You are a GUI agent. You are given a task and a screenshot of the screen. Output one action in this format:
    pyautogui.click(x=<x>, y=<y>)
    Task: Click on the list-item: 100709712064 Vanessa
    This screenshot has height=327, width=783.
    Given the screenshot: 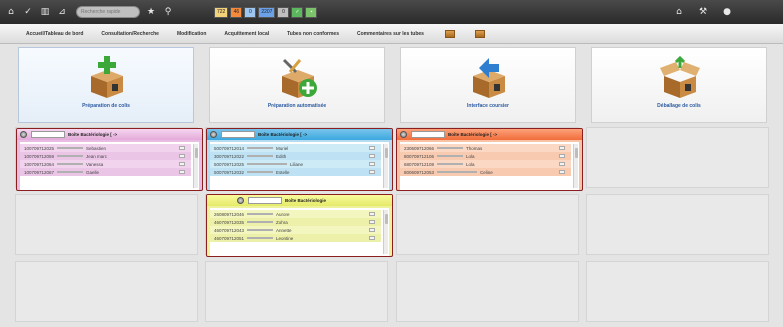 What is the action you would take?
    pyautogui.click(x=105, y=164)
    